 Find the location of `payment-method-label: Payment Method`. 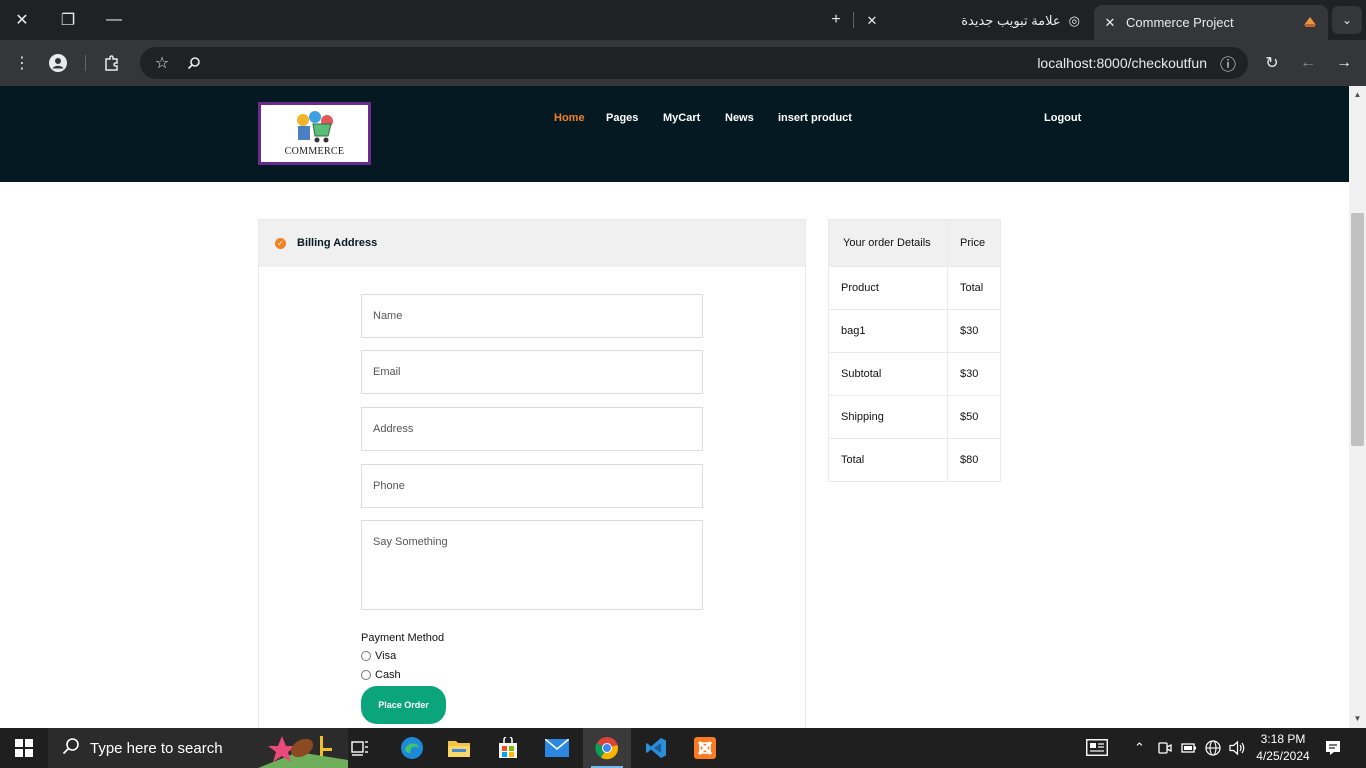

payment-method-label: Payment Method is located at coordinates (403, 638).